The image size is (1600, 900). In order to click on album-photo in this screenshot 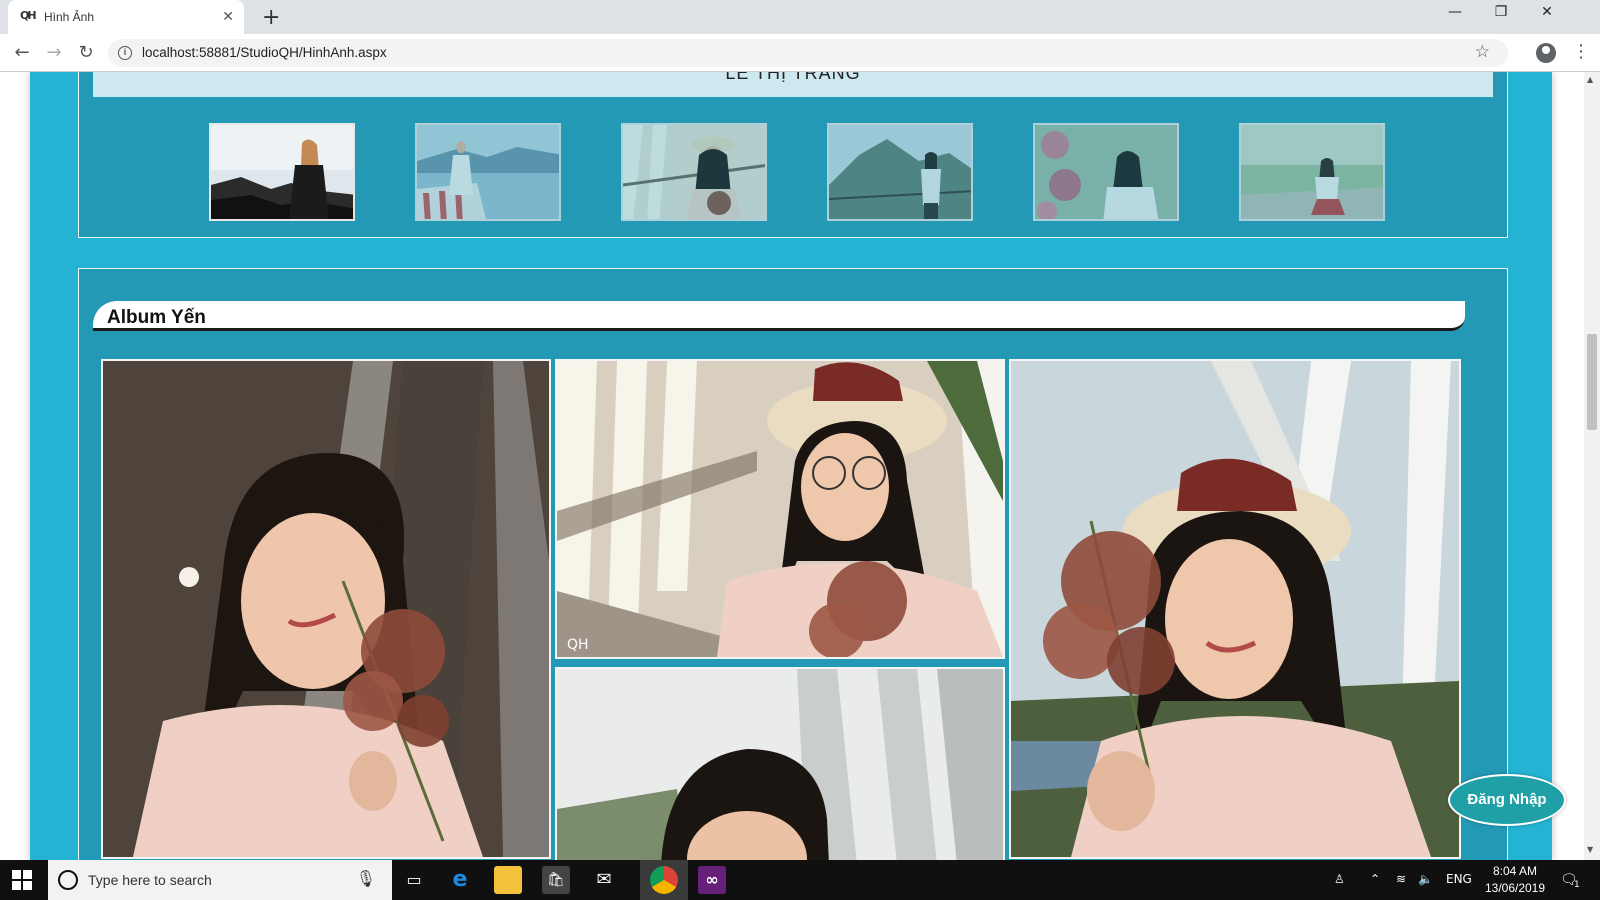, I will do `click(780, 763)`.